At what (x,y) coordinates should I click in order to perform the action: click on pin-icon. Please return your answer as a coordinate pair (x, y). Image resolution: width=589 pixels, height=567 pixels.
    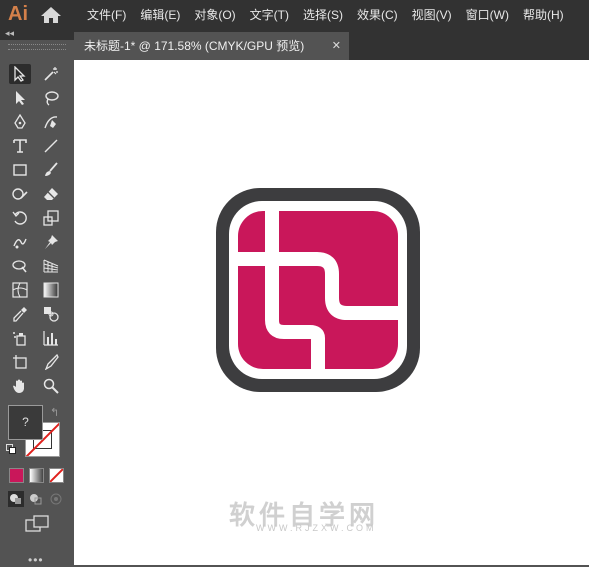
    Looking at the image, I should click on (51, 242).